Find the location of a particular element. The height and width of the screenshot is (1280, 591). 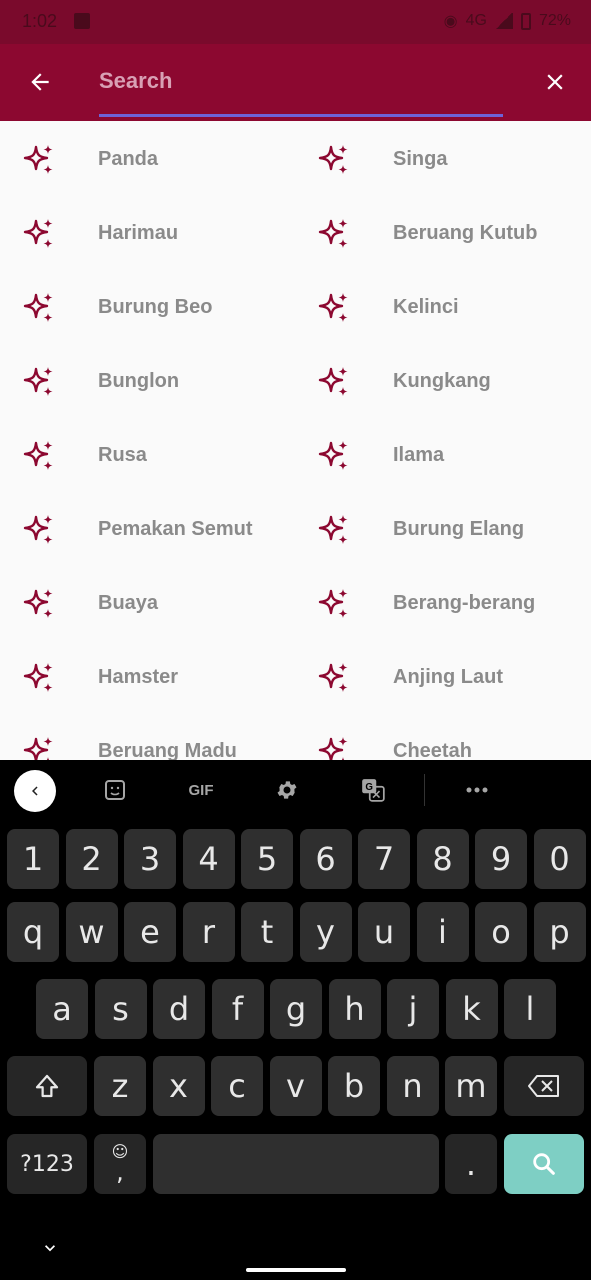

suggestion-item: Rusa is located at coordinates (147, 454).